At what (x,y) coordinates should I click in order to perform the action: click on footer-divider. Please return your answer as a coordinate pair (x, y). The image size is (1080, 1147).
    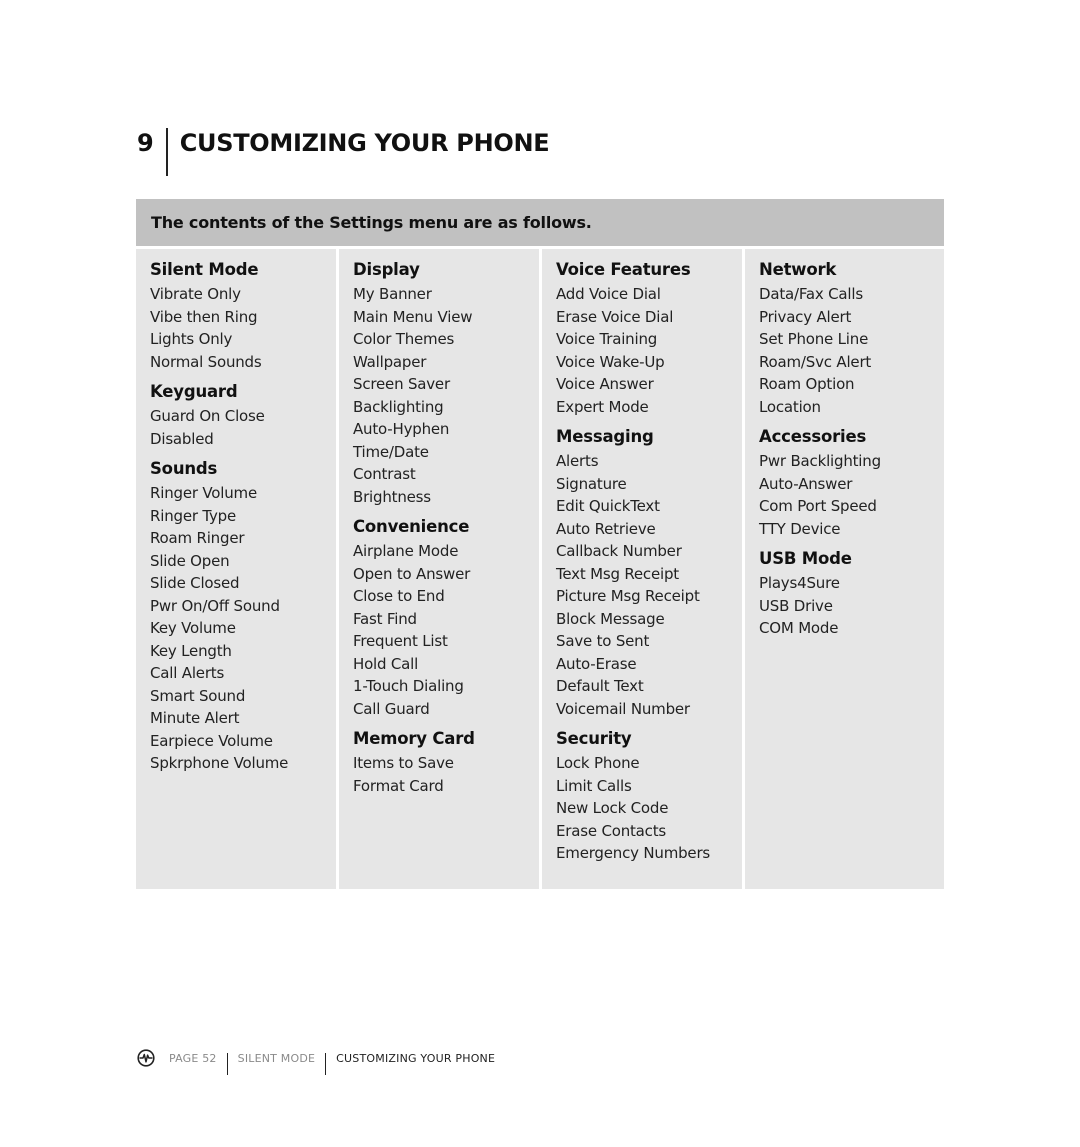
    Looking at the image, I should click on (227, 1064).